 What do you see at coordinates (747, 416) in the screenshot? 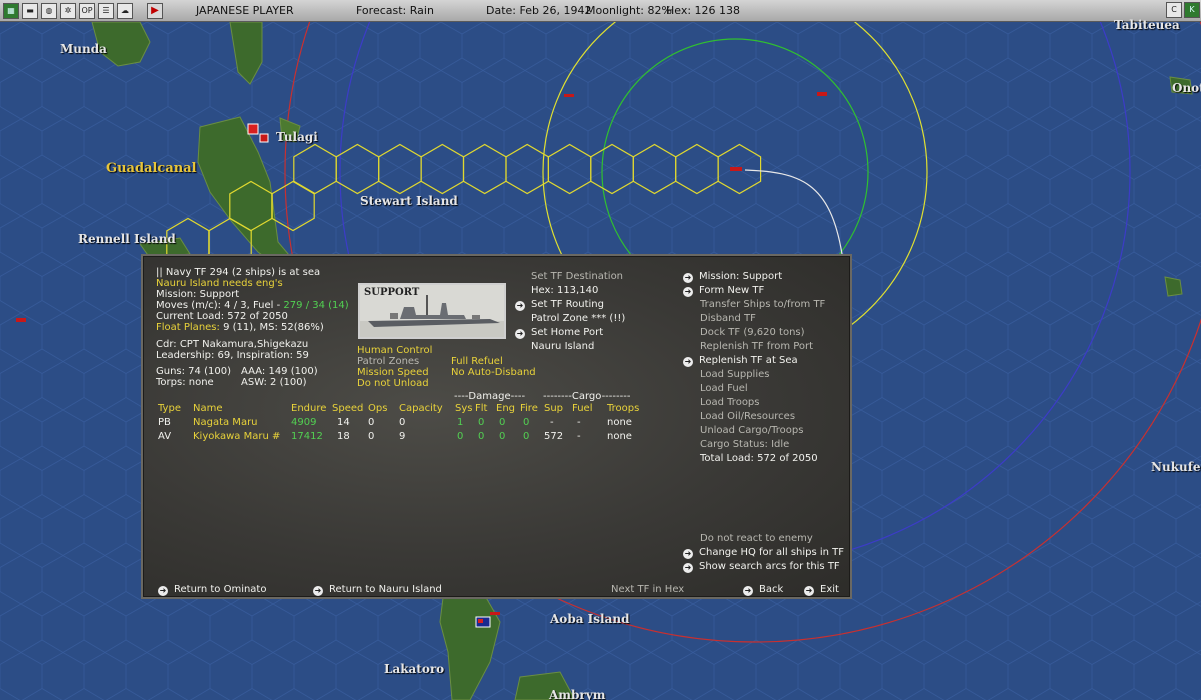
I see `load-oil-button: Load Oil/Resources` at bounding box center [747, 416].